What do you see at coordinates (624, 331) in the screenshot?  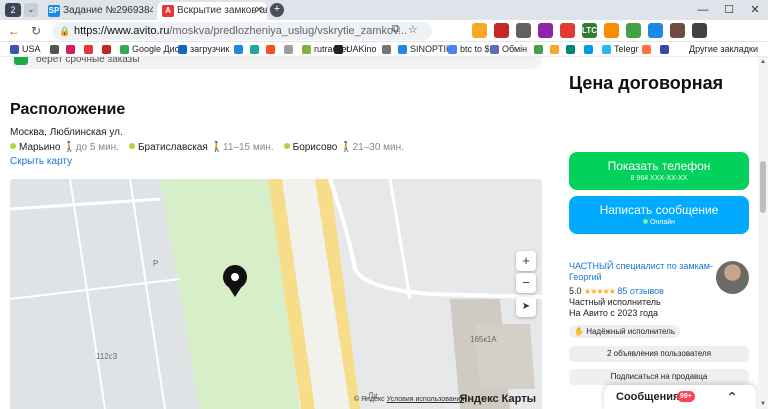 I see `reliable-badge: ✋ Надёжный исполнитель` at bounding box center [624, 331].